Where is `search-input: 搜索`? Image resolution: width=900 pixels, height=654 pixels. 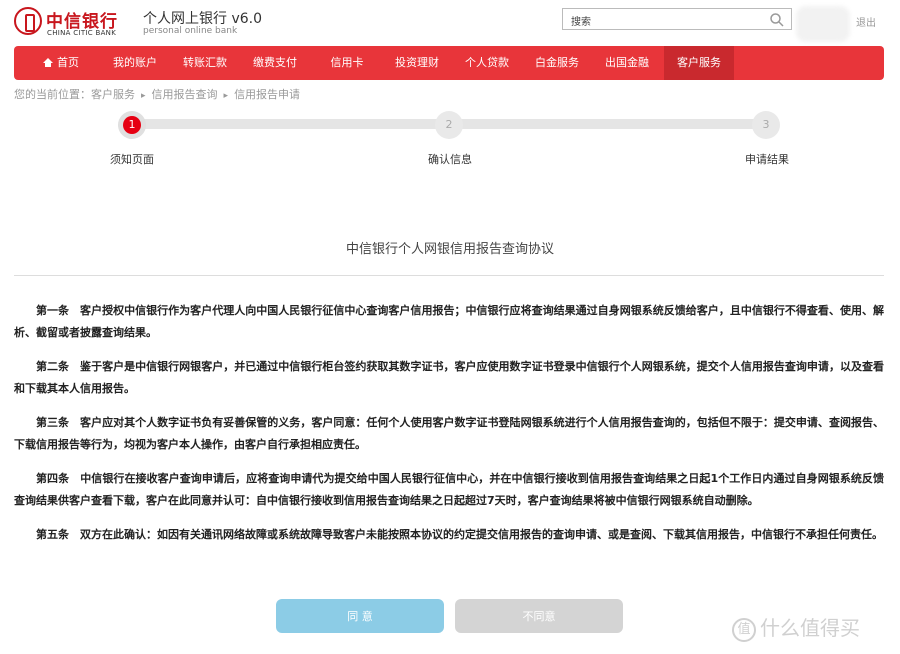 search-input: 搜索 is located at coordinates (677, 19).